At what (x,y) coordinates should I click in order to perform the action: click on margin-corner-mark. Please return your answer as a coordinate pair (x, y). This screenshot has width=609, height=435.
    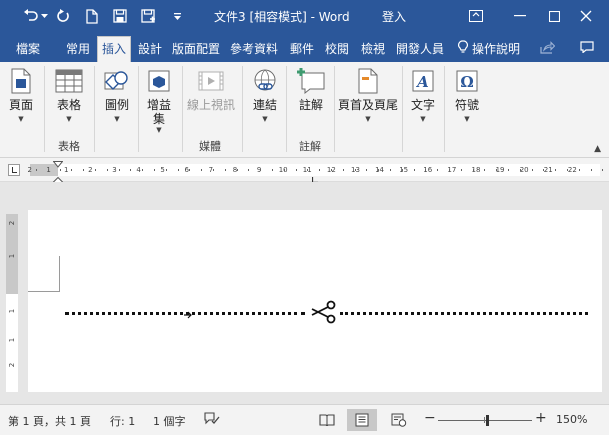
    Looking at the image, I should click on (44, 274).